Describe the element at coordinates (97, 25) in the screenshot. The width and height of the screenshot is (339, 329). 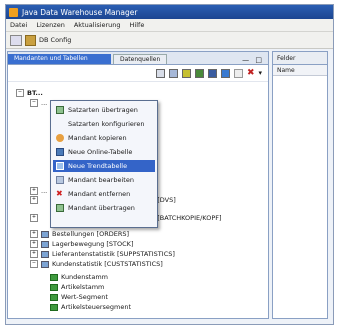
I see `menu-aktualisierung: Aktualisierung` at that location.